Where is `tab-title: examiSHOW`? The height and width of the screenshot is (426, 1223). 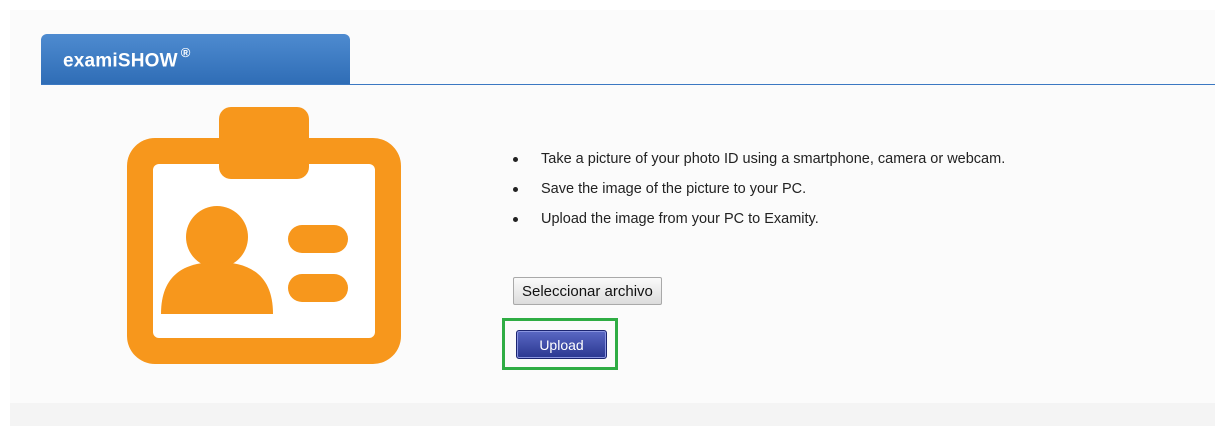
tab-title: examiSHOW is located at coordinates (120, 61).